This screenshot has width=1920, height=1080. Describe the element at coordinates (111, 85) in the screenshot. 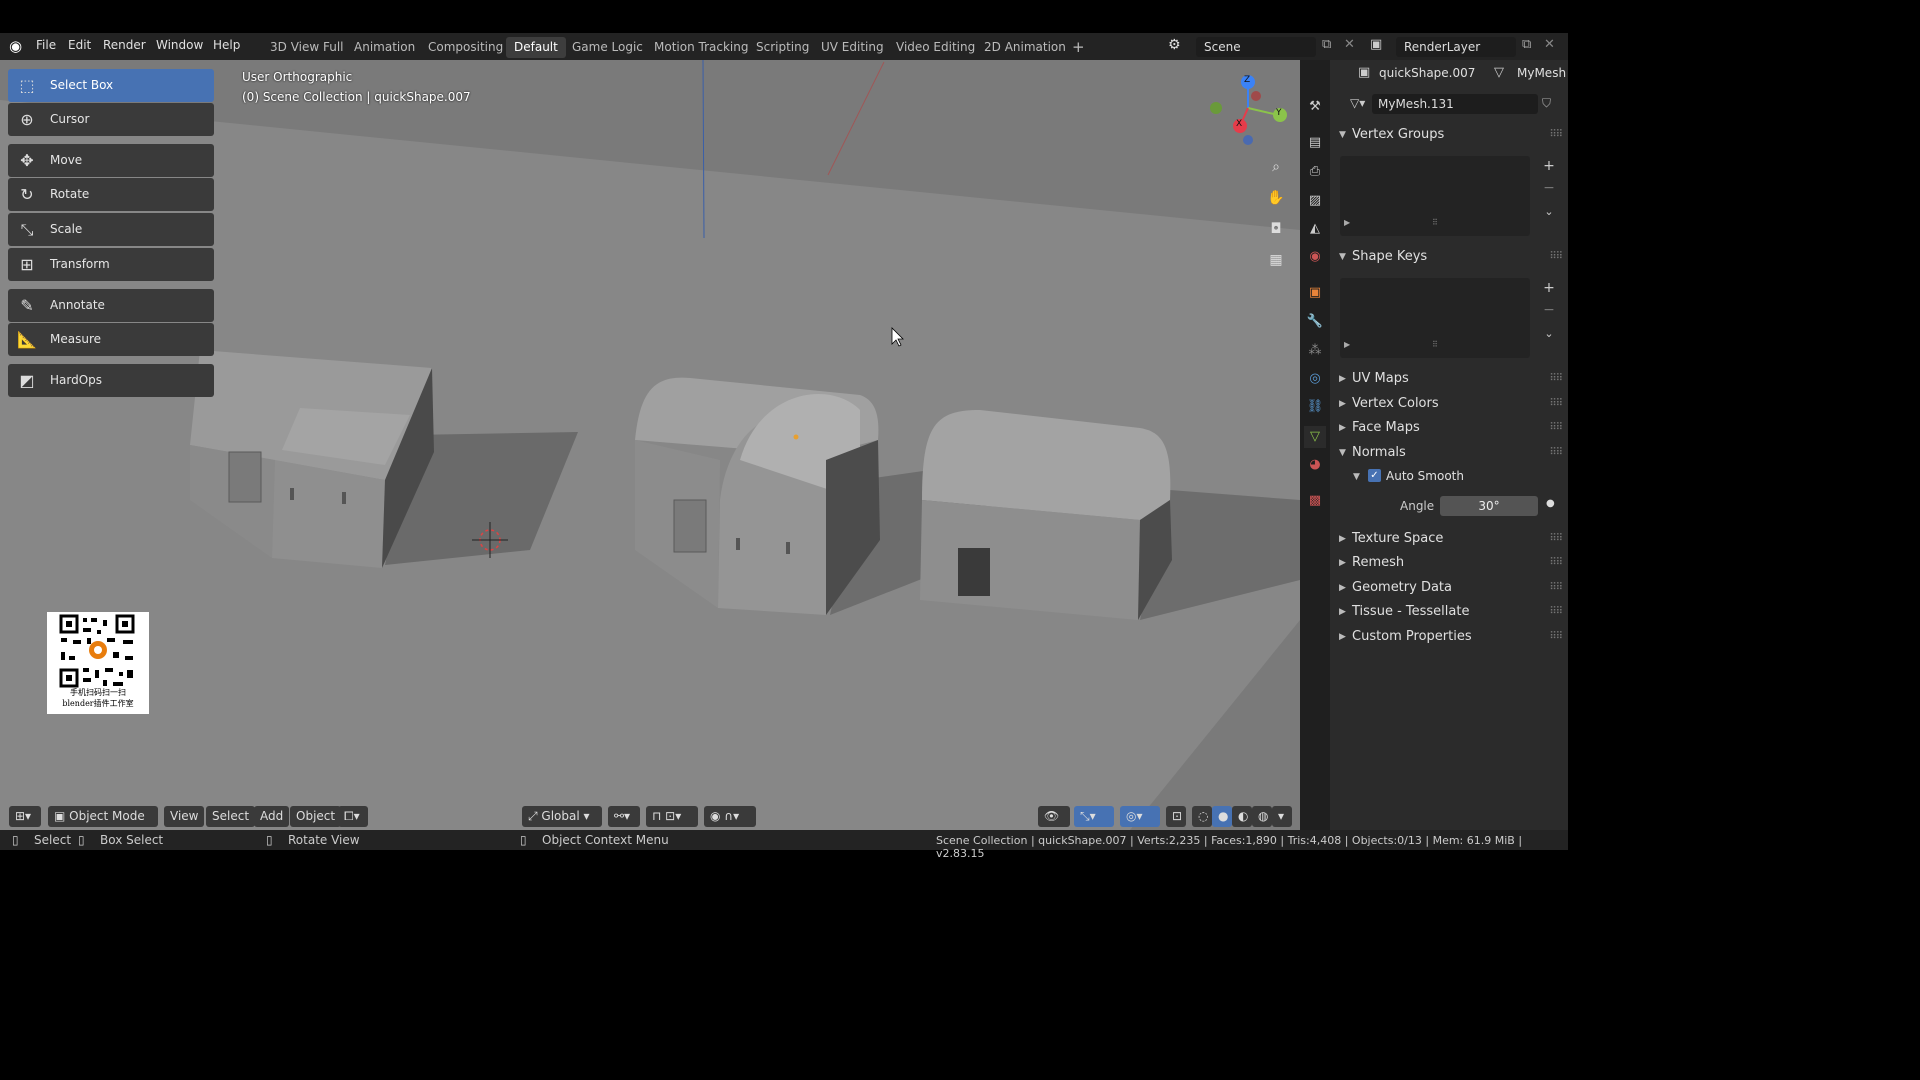

I see `tool-select-box: ⬚ Select Box` at that location.